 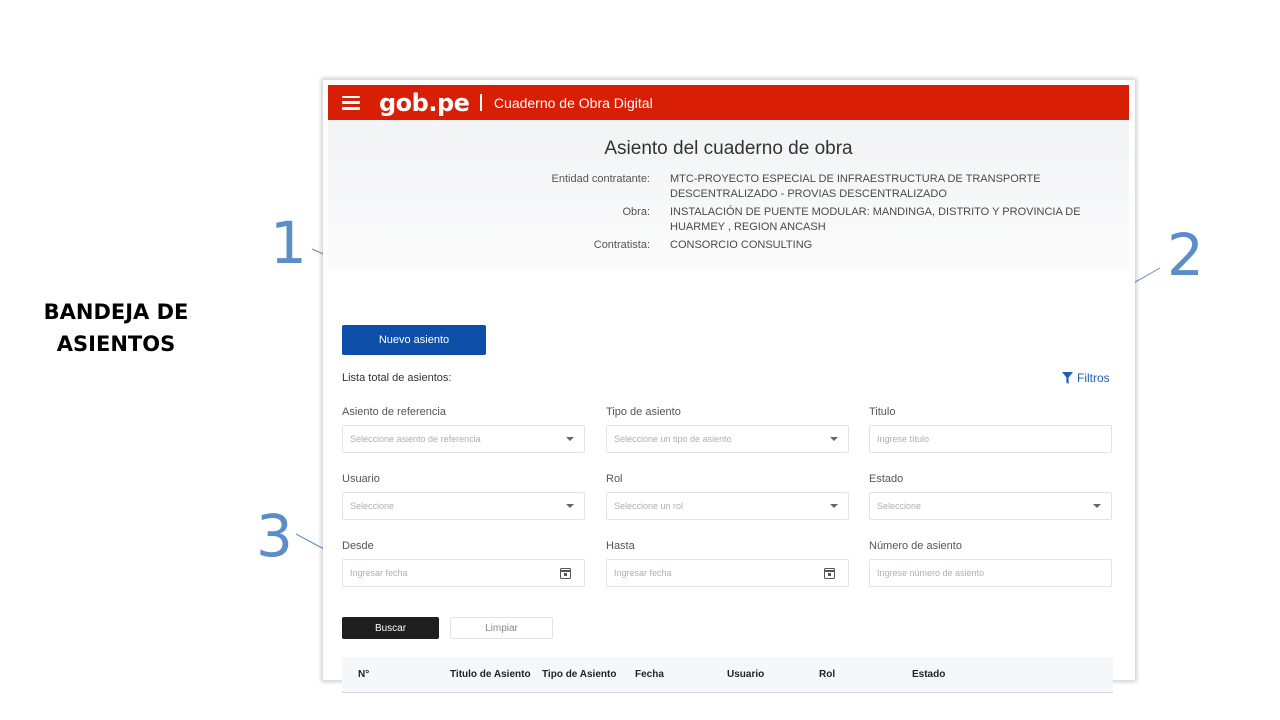 I want to click on desde-date-input: Ingresar fecha, so click(x=463, y=573).